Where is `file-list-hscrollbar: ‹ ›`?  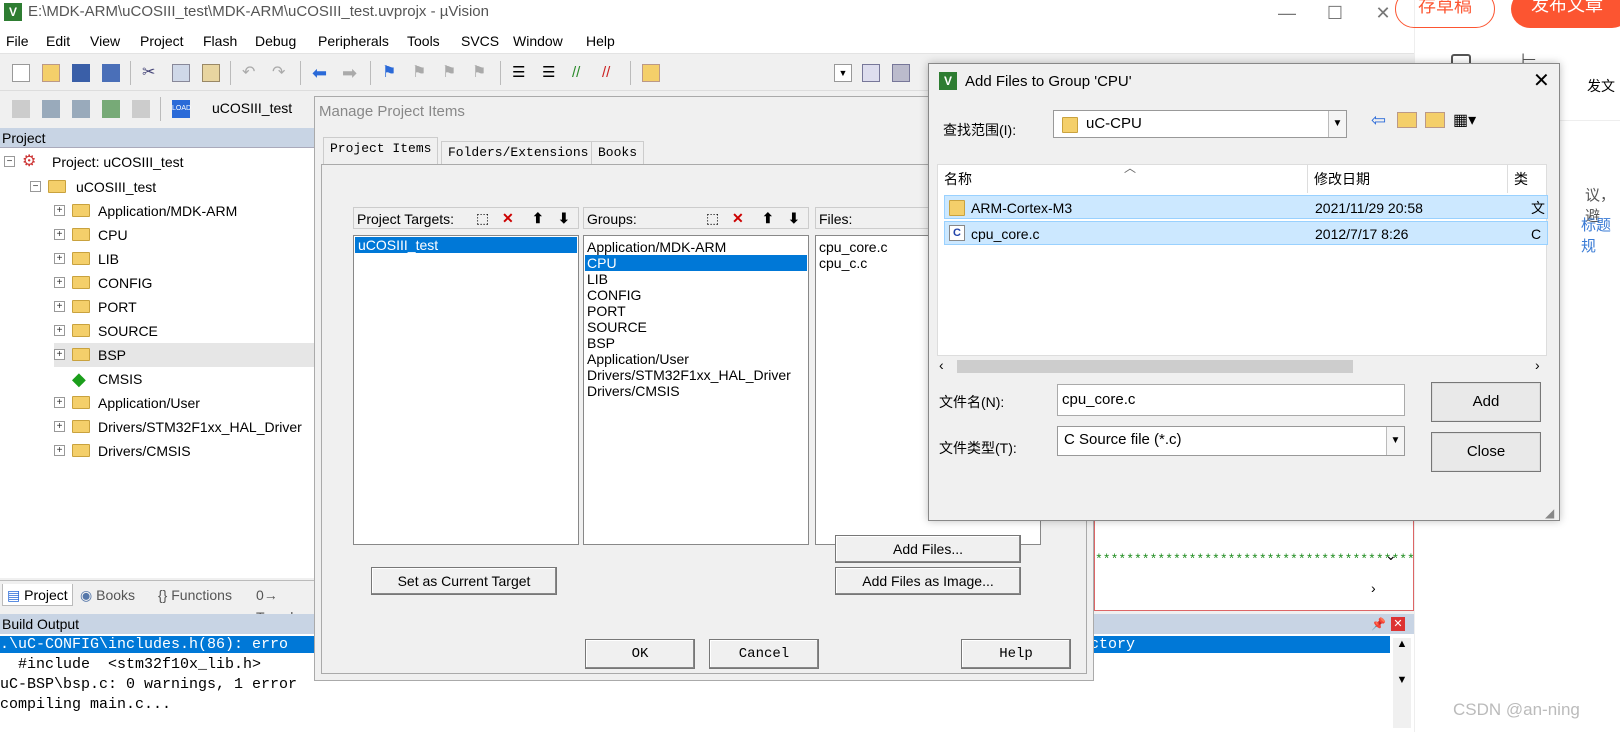
file-list-hscrollbar: ‹ › is located at coordinates (1242, 366).